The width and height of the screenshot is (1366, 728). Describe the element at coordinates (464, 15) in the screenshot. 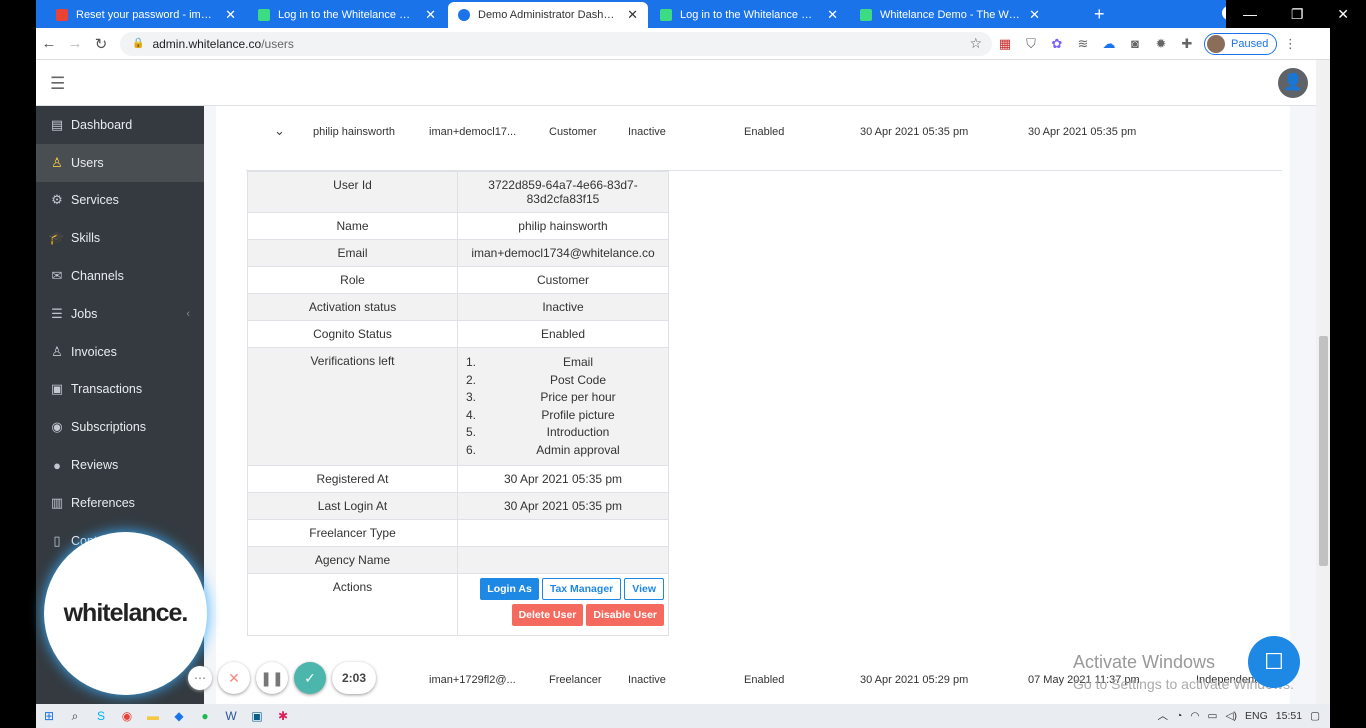

I see `dashboard-favicon` at that location.